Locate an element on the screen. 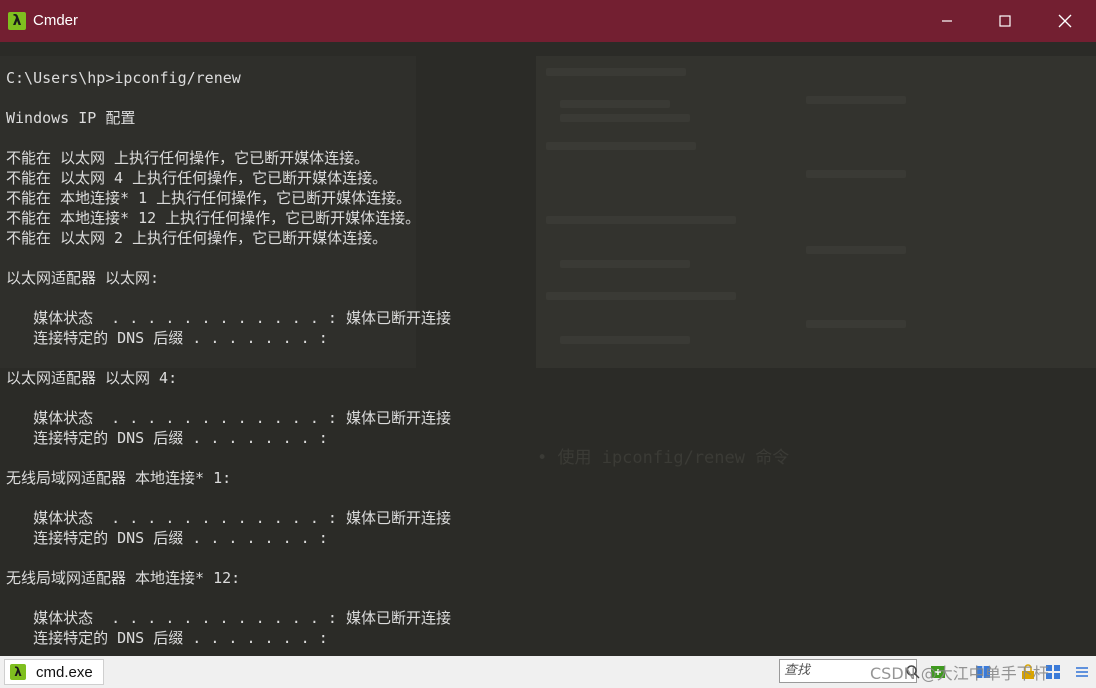 The width and height of the screenshot is (1096, 688). menu-icon is located at coordinates (1082, 672).